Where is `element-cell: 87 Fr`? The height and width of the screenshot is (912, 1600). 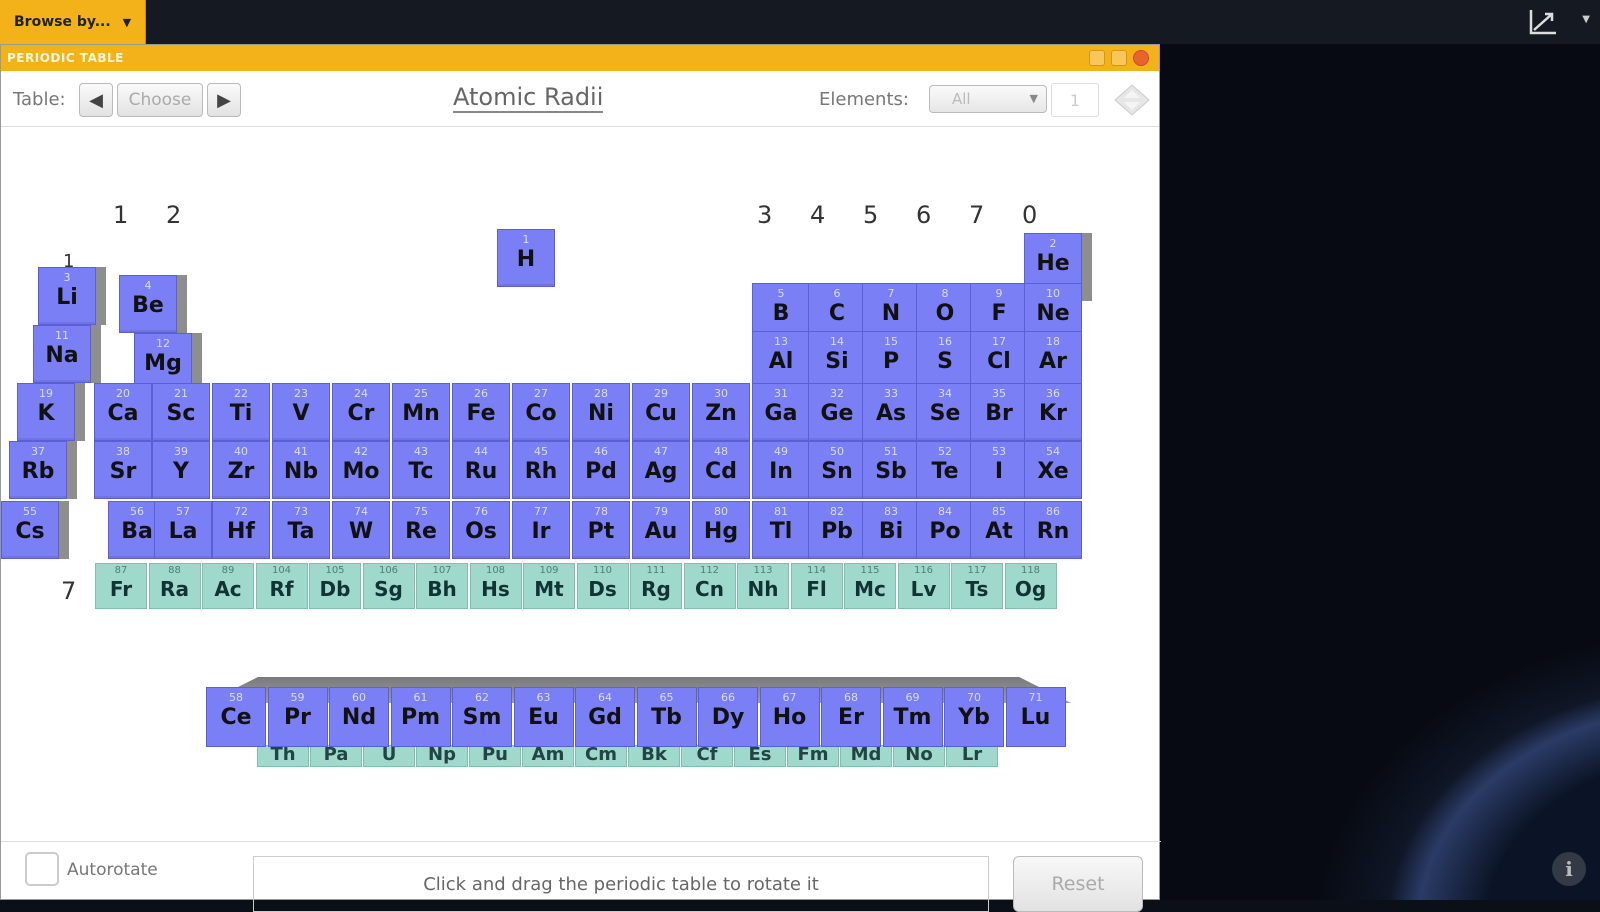
element-cell: 87 Fr is located at coordinates (121, 586).